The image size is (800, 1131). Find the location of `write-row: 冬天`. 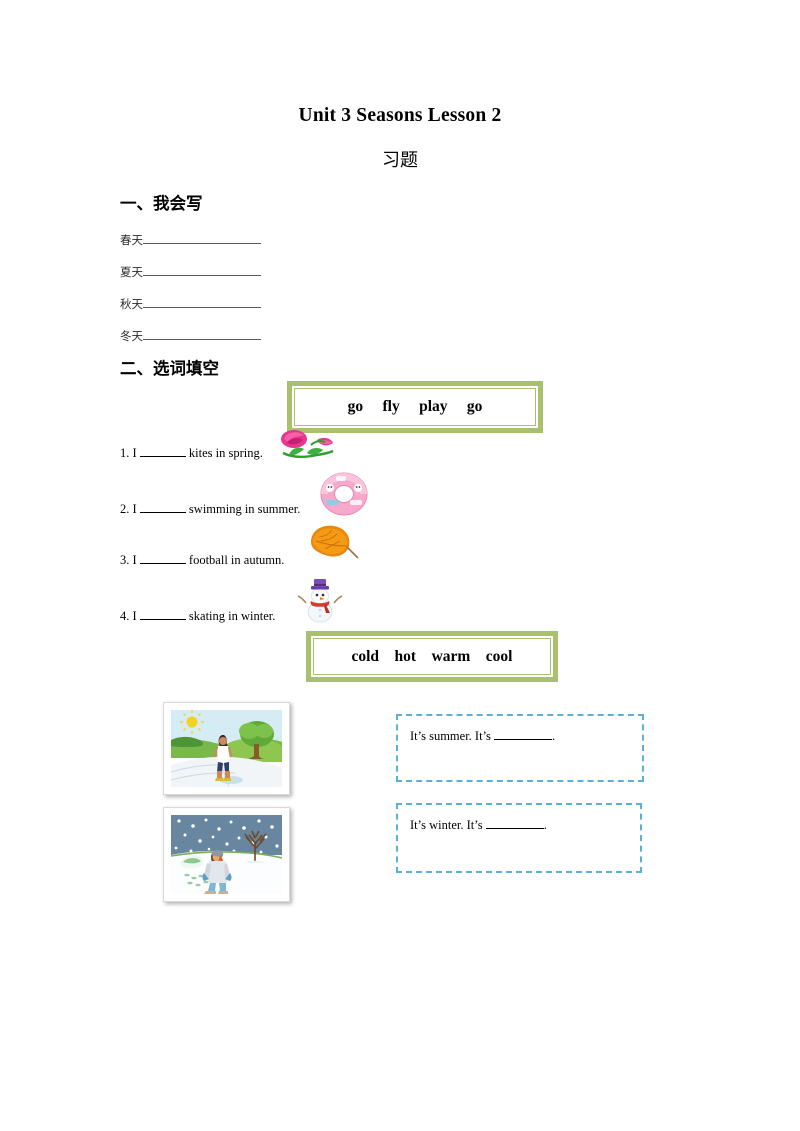

write-row: 冬天 is located at coordinates (190, 335).